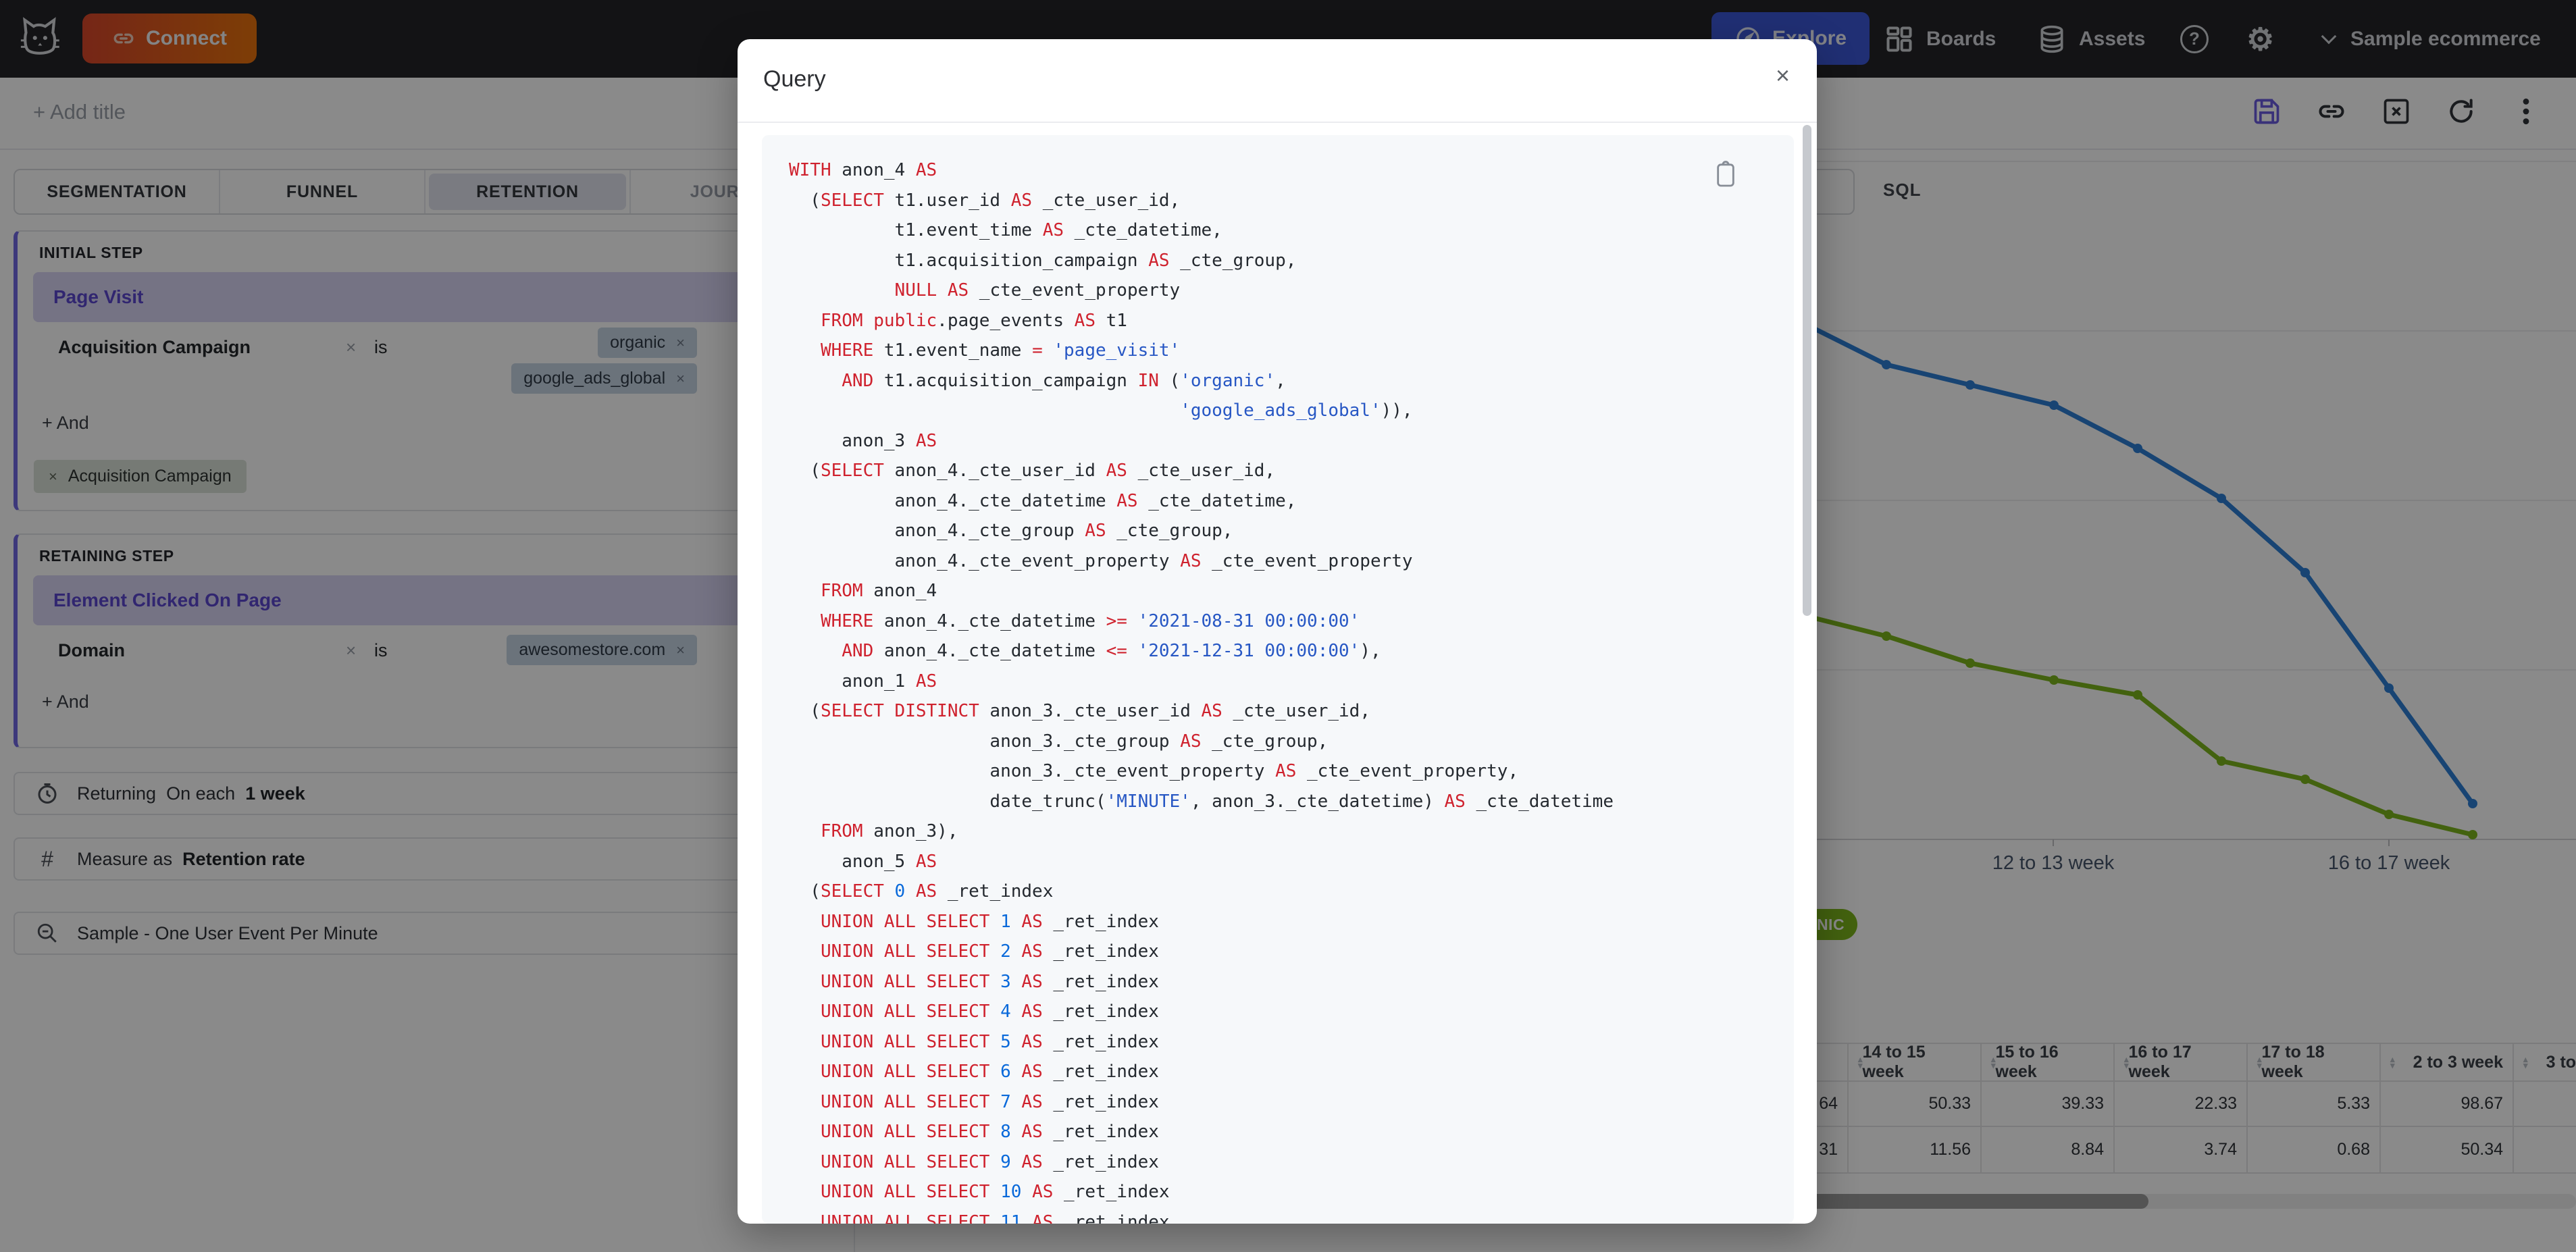 This screenshot has width=2576, height=1252. Describe the element at coordinates (1277, 123) in the screenshot. I see `modal-divider` at that location.